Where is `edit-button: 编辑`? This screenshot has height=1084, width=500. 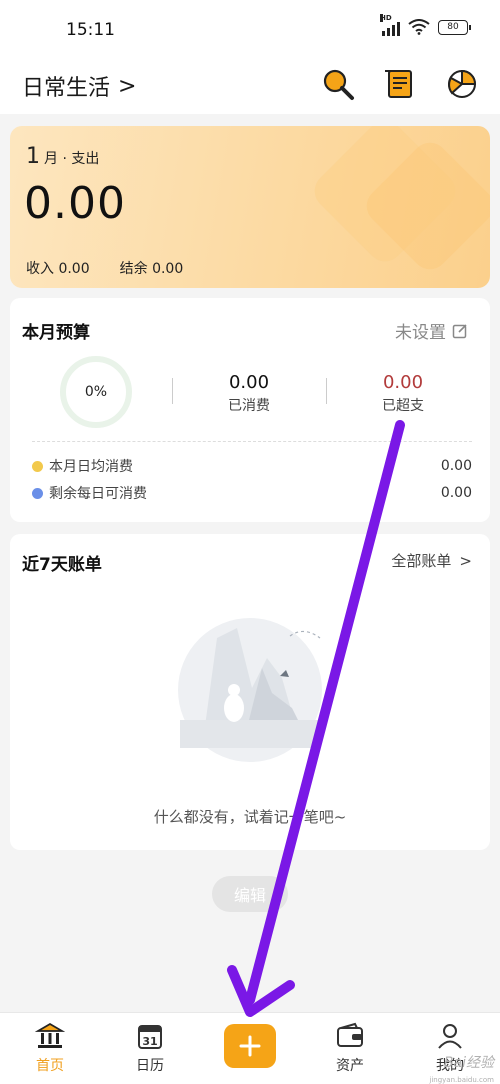 edit-button: 编辑 is located at coordinates (250, 894).